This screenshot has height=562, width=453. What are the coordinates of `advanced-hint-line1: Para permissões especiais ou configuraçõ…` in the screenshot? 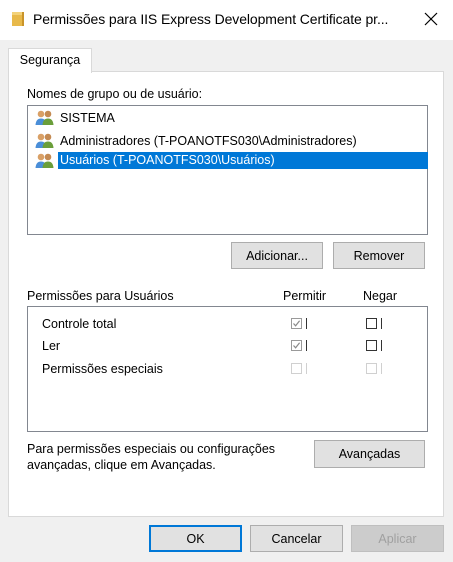 It's located at (151, 449).